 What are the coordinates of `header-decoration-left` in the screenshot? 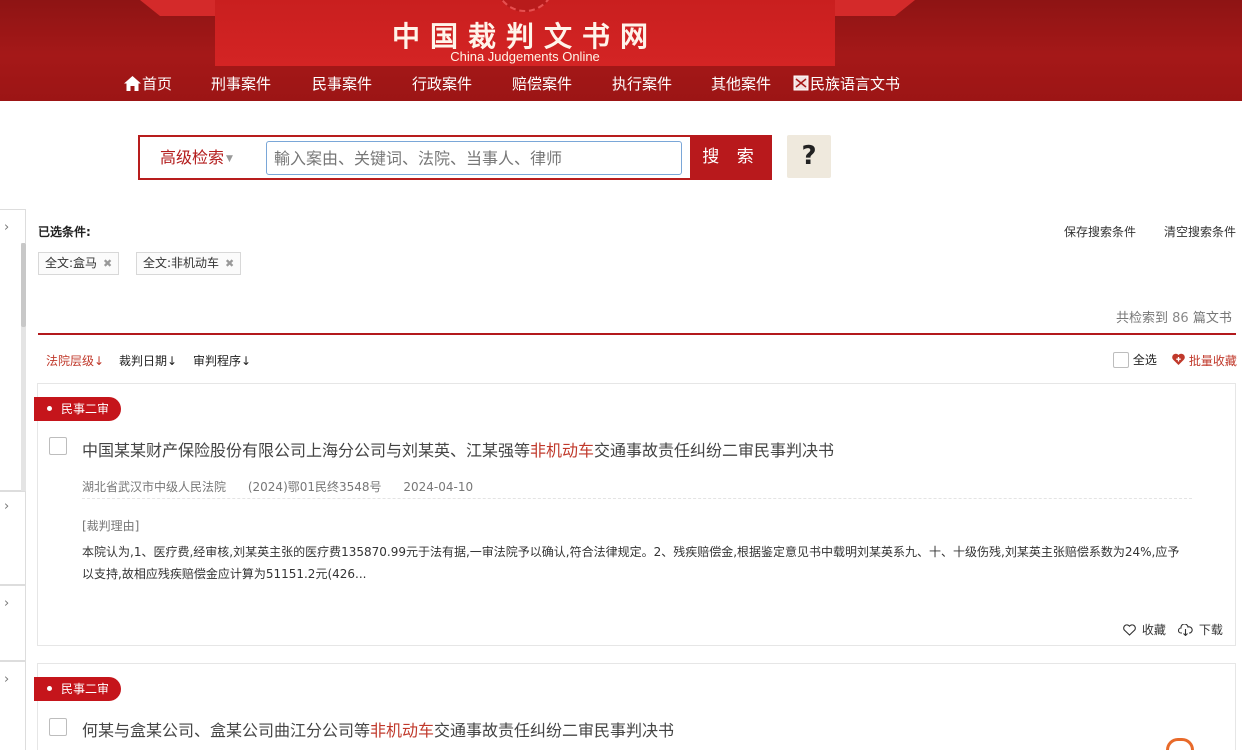 It's located at (180, 8).